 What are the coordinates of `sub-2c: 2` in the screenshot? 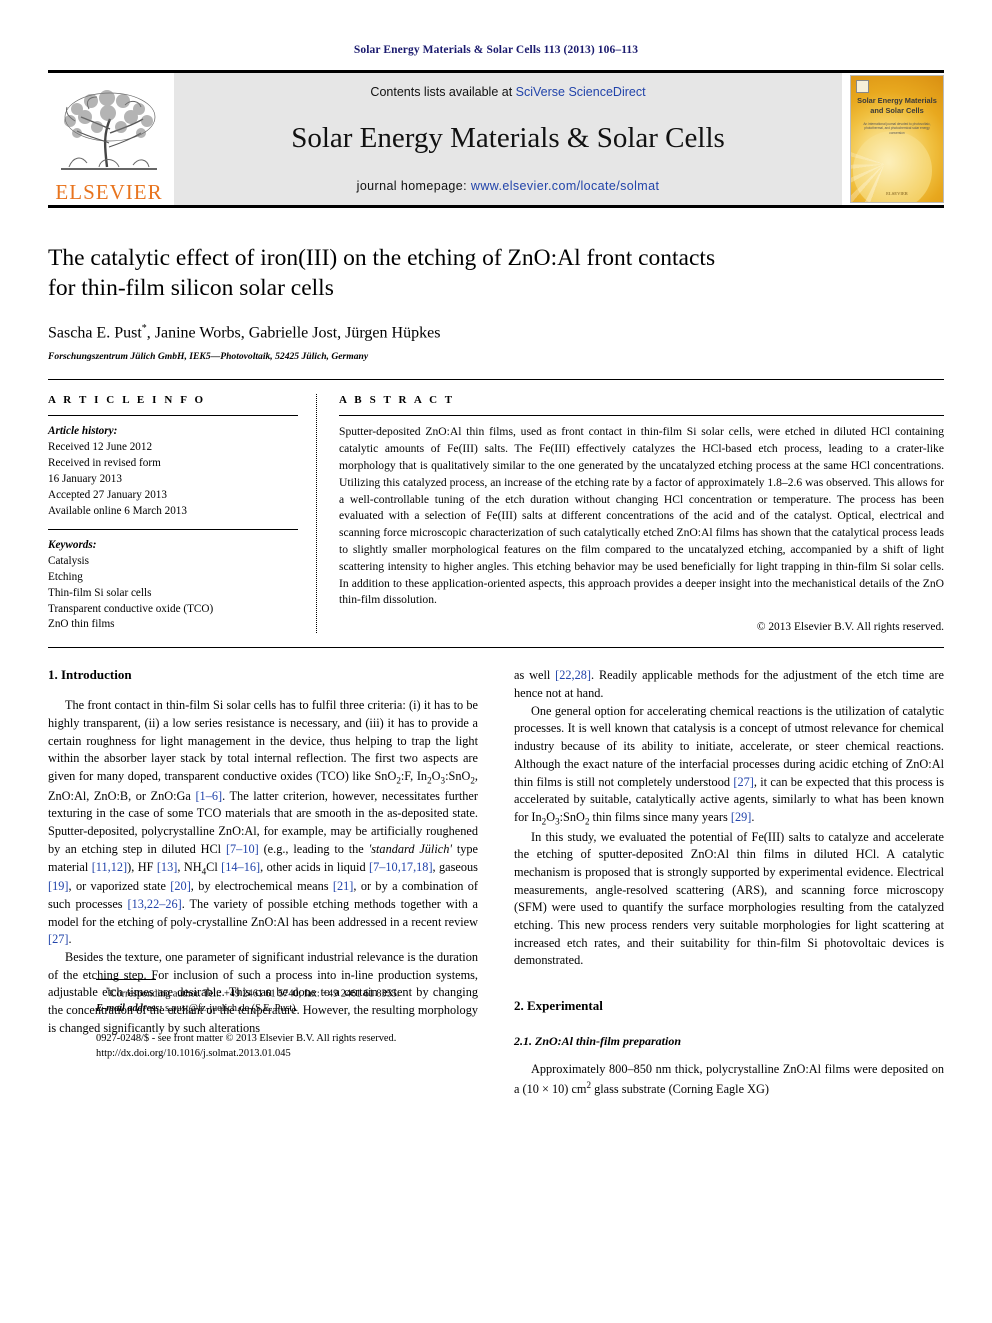 It's located at (472, 780).